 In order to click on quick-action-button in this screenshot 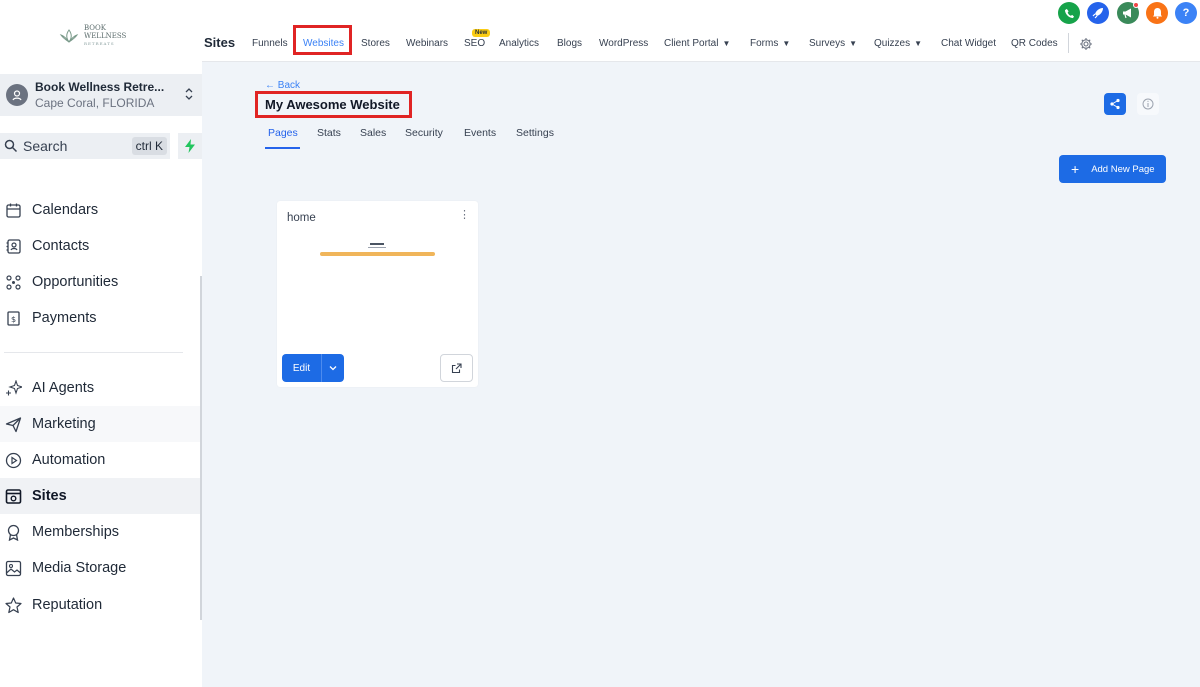, I will do `click(190, 146)`.